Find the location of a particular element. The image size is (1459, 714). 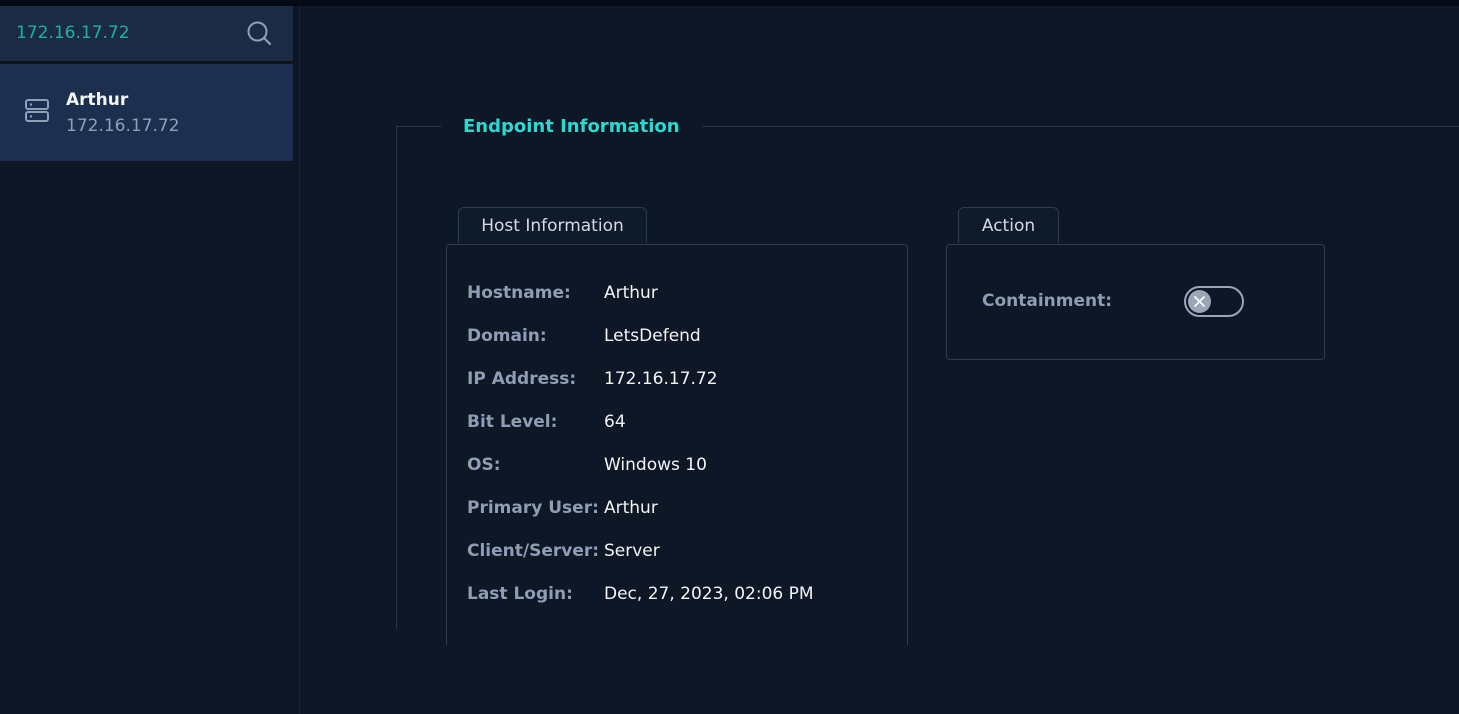

primary-user-value: Arthur is located at coordinates (631, 508).